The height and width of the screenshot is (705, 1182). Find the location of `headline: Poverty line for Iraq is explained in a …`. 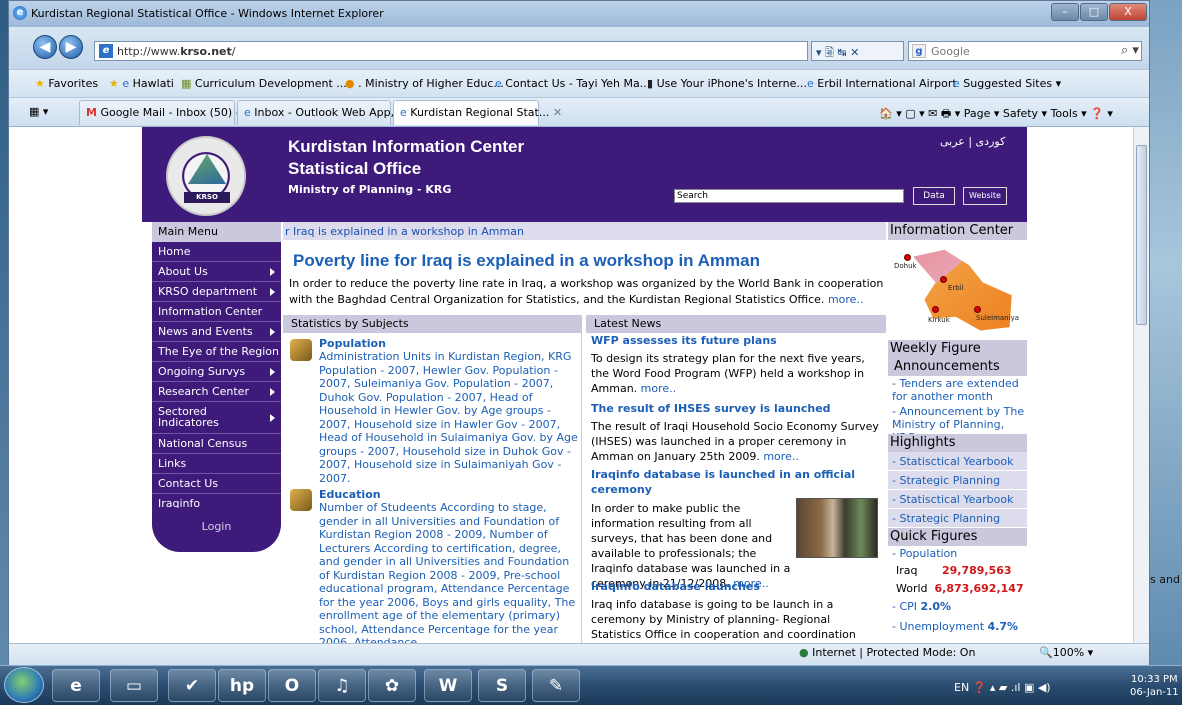

headline: Poverty line for Iraq is explained in a … is located at coordinates (526, 261).